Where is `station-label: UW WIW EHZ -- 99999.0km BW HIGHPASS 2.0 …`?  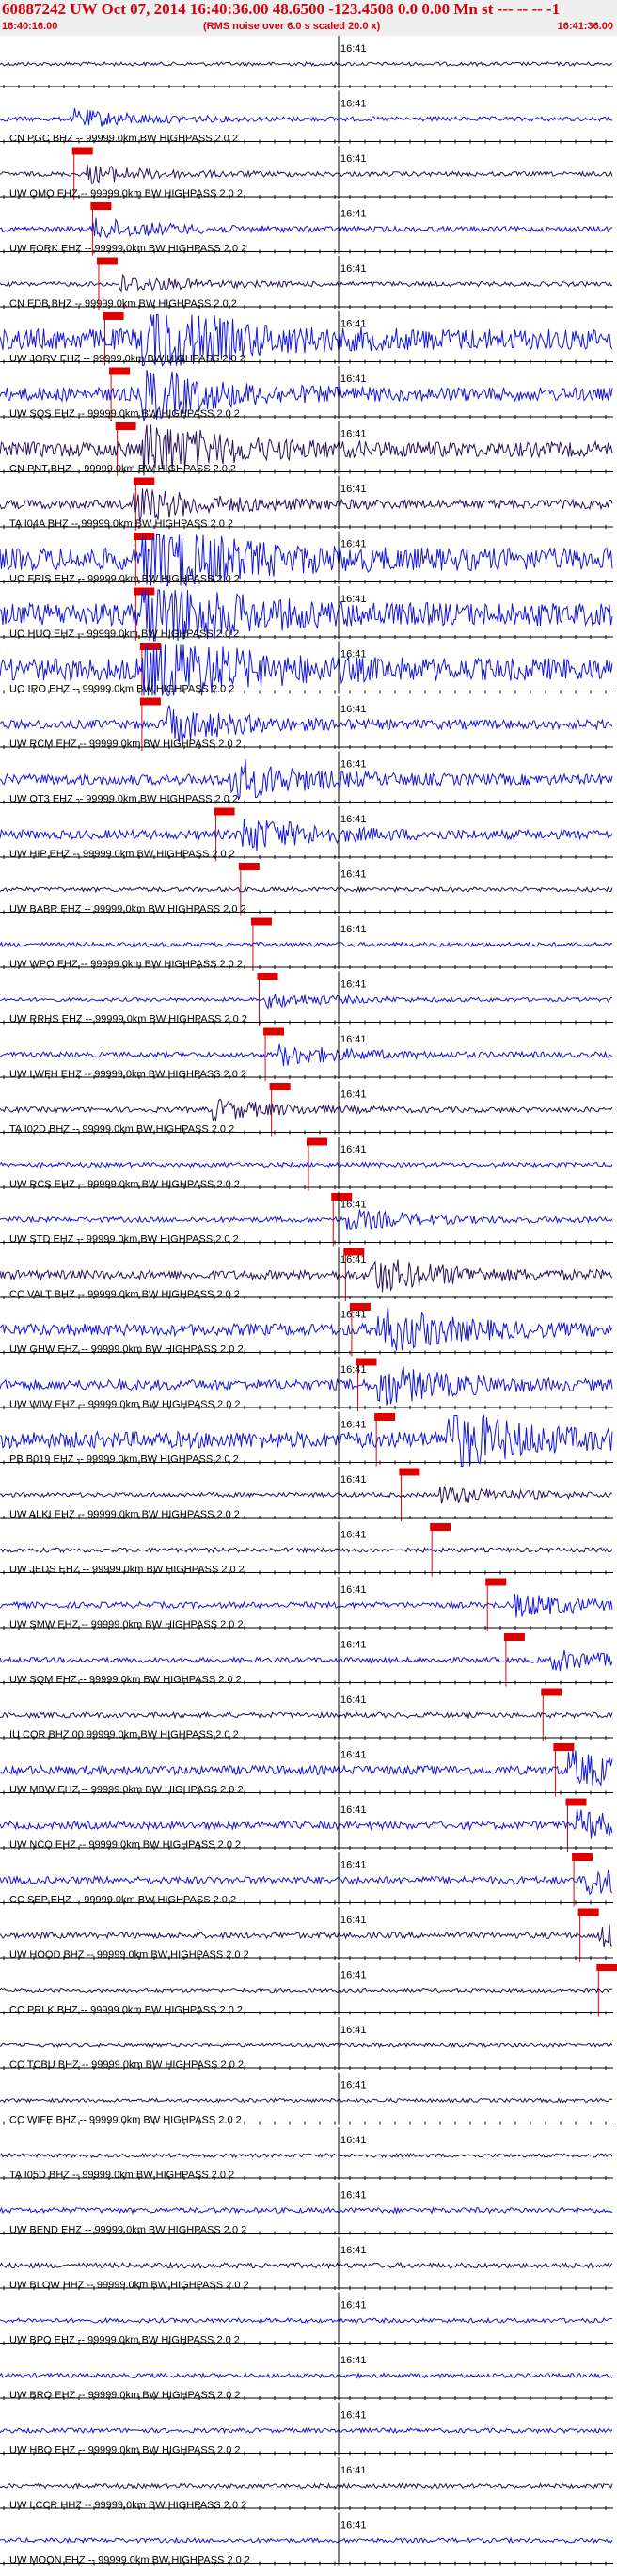 station-label: UW WIW EHZ -- 99999.0km BW HIGHPASS 2.0 … is located at coordinates (125, 1404).